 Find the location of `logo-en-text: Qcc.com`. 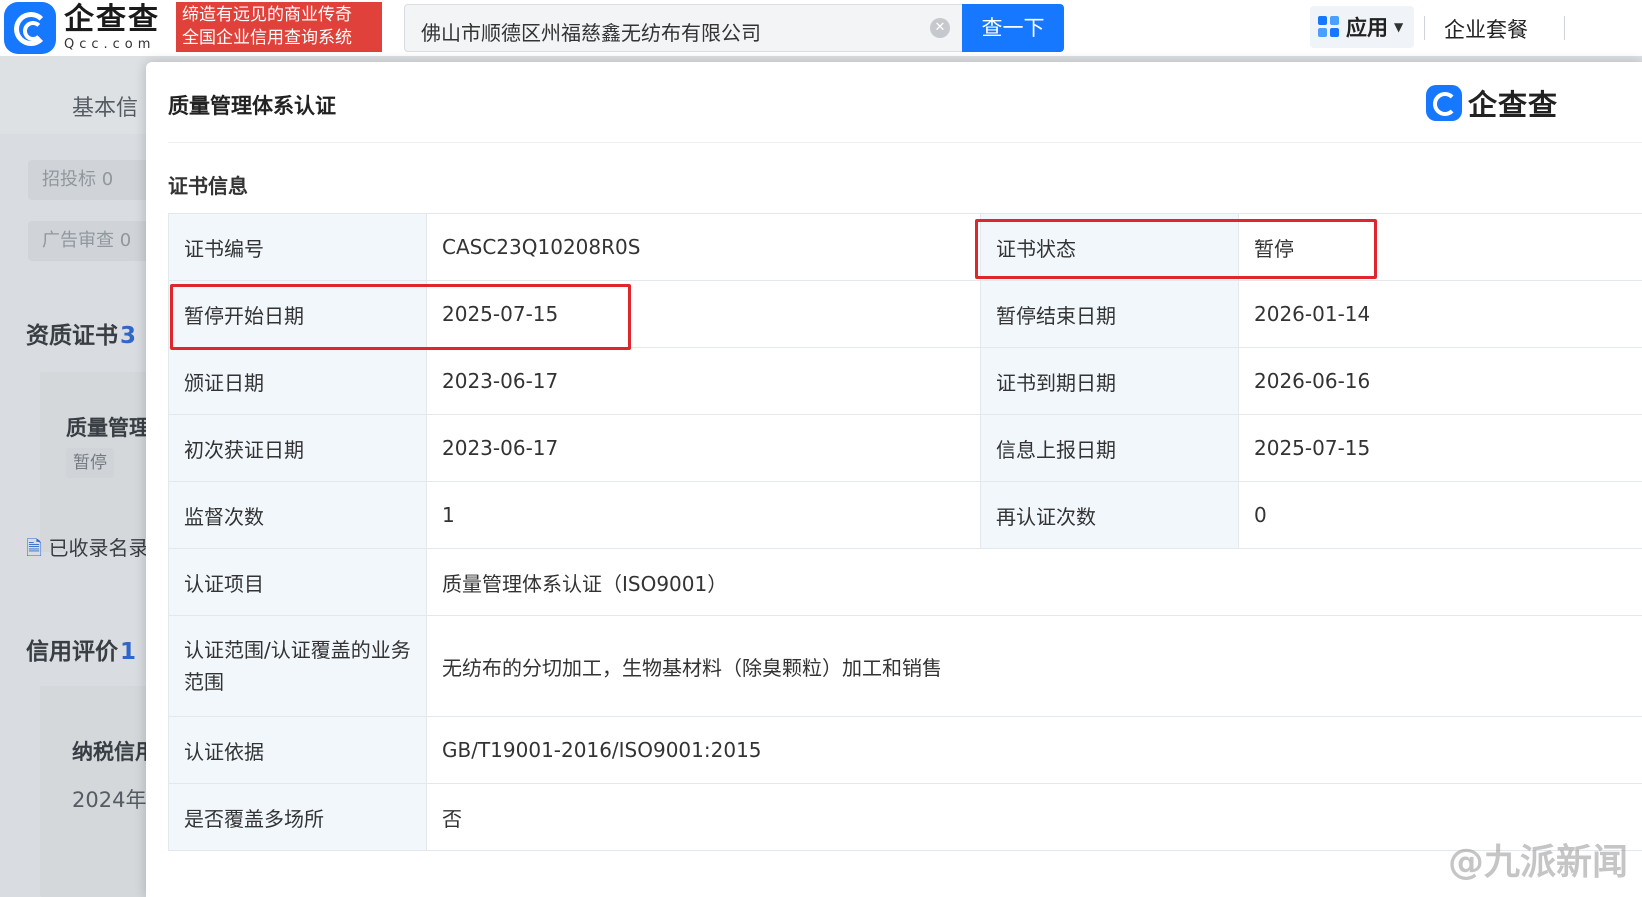

logo-en-text: Qcc.com is located at coordinates (110, 44).